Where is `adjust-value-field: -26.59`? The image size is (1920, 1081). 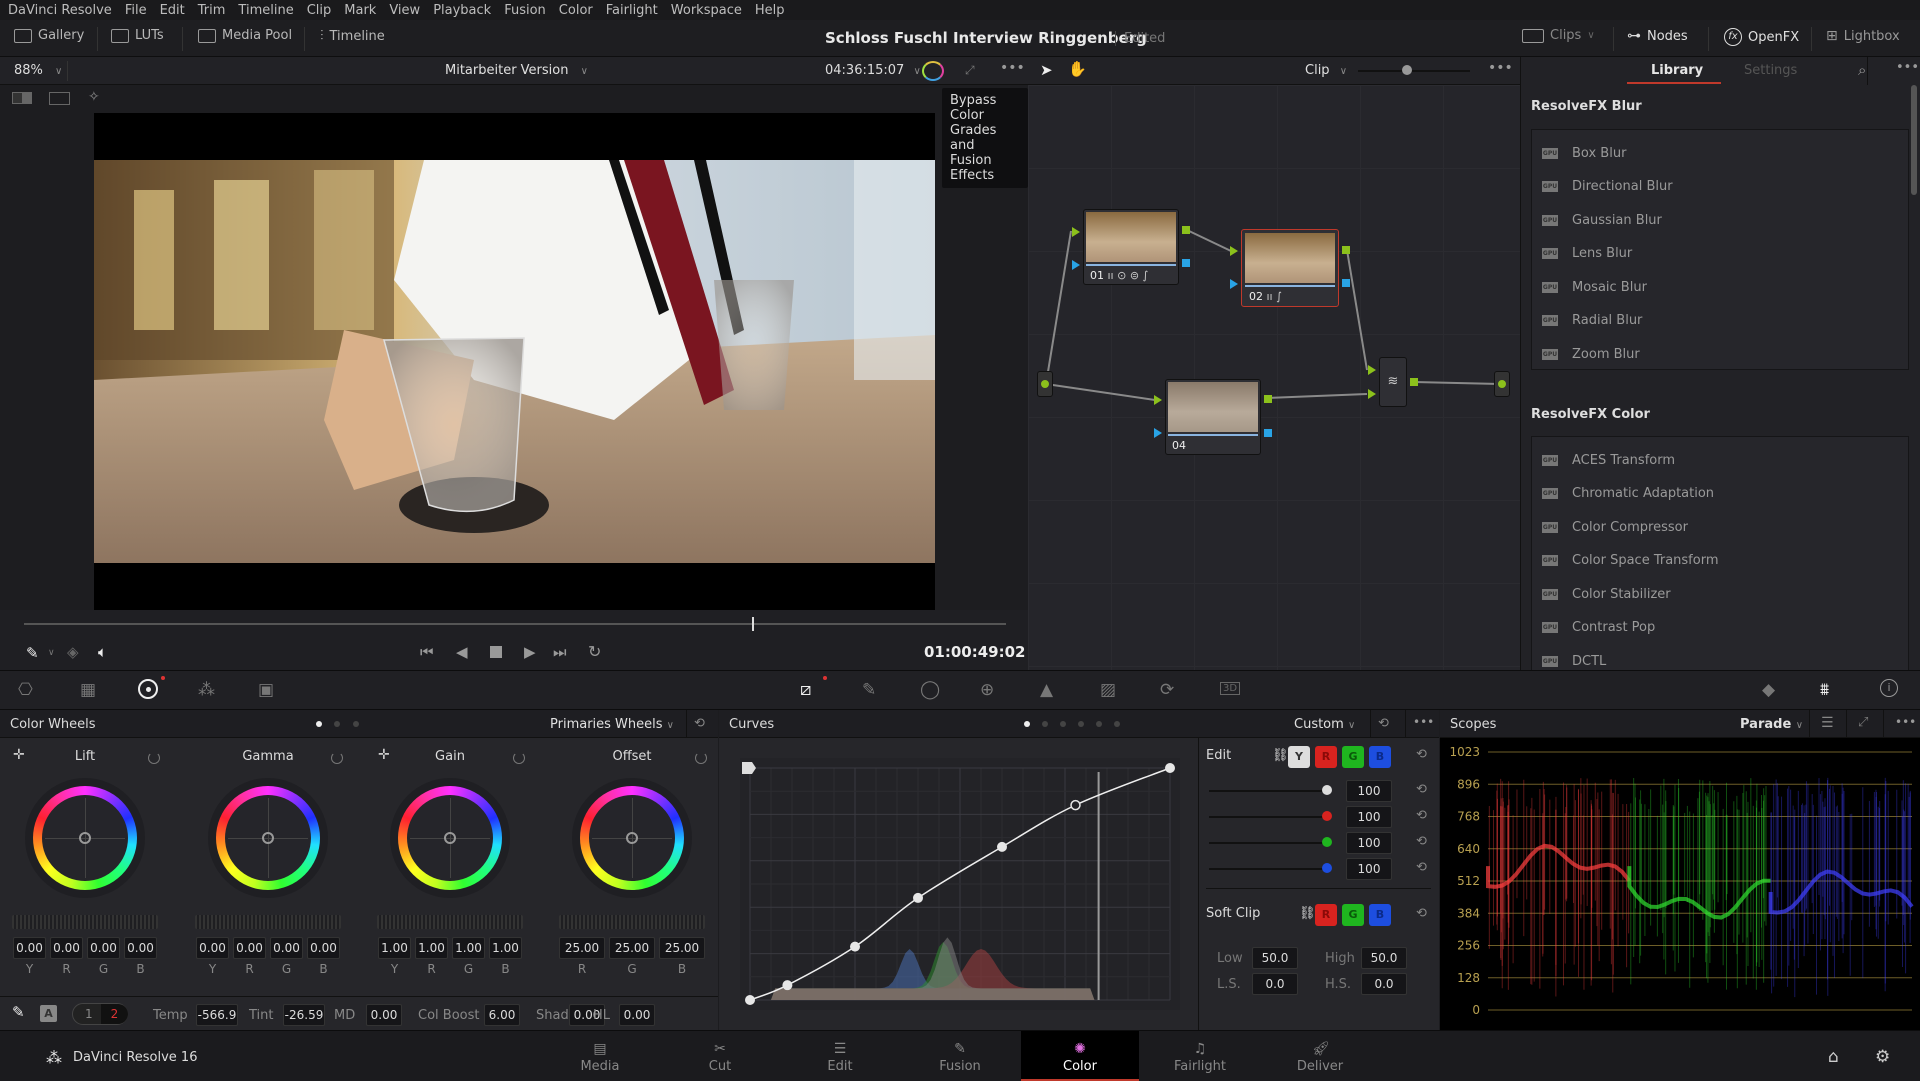 adjust-value-field: -26.59 is located at coordinates (304, 1015).